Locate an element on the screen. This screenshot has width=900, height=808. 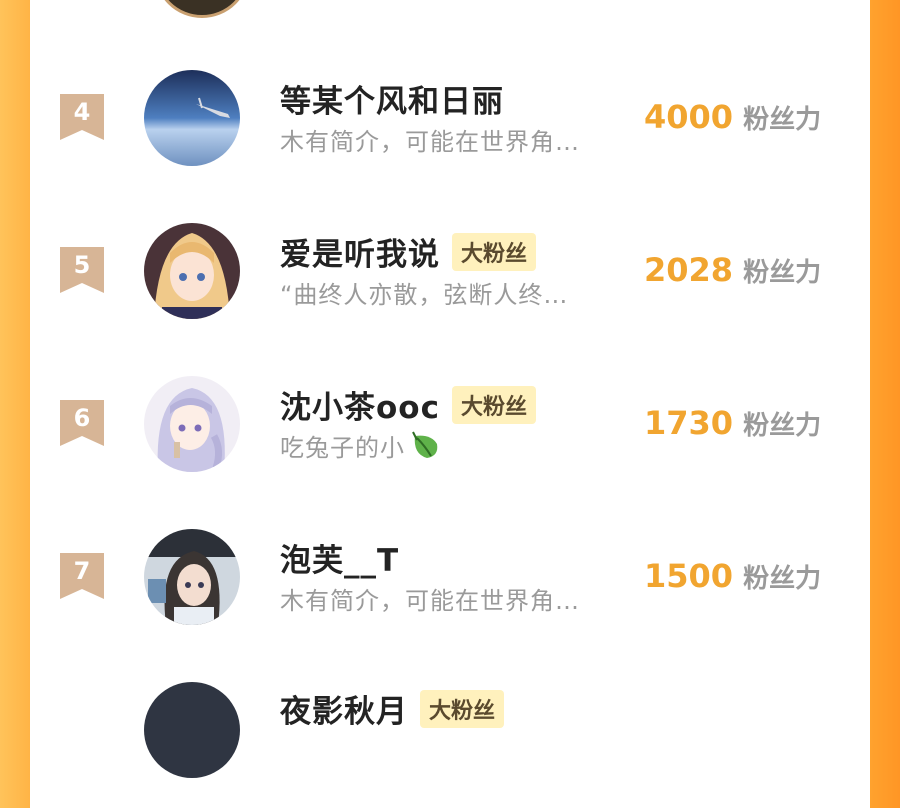
user-name: 泡芙__T is located at coordinates (339, 557).